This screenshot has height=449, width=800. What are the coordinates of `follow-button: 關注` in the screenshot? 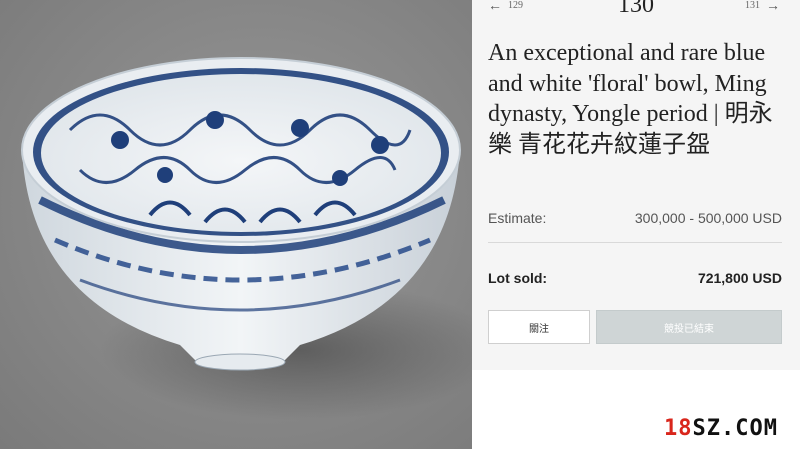 It's located at (539, 327).